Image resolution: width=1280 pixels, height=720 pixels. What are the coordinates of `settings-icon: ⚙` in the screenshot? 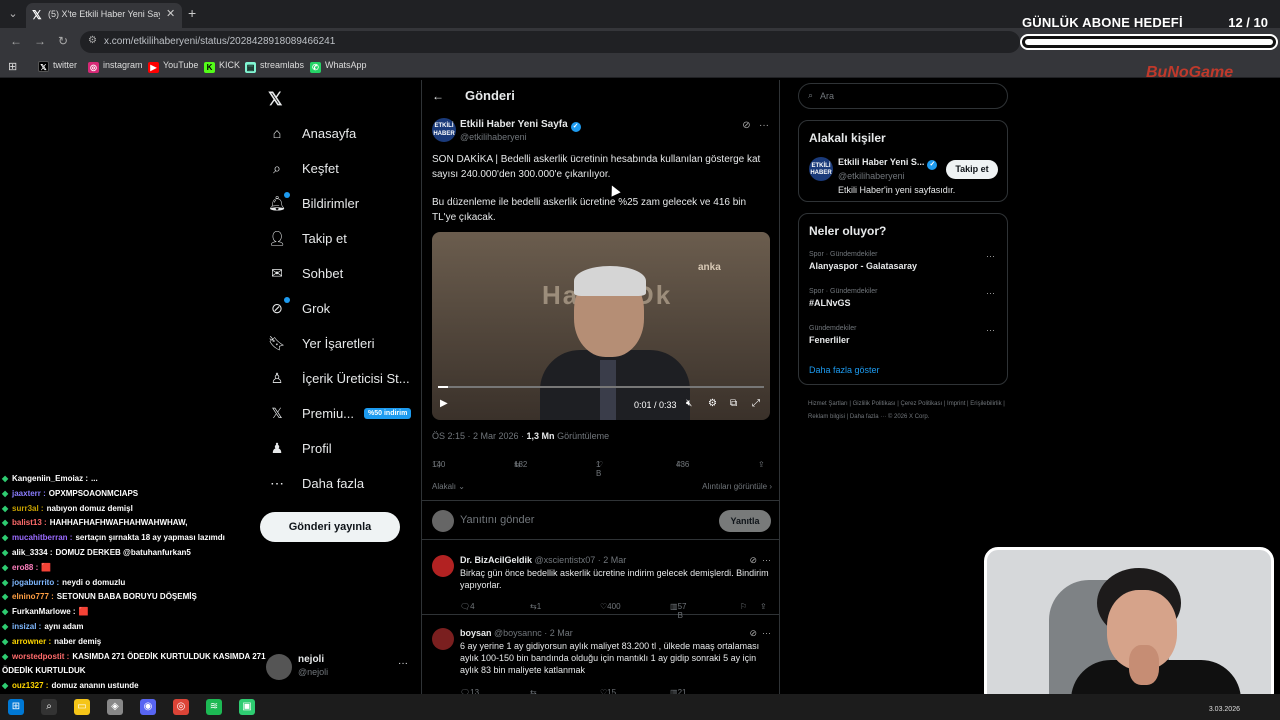 It's located at (712, 403).